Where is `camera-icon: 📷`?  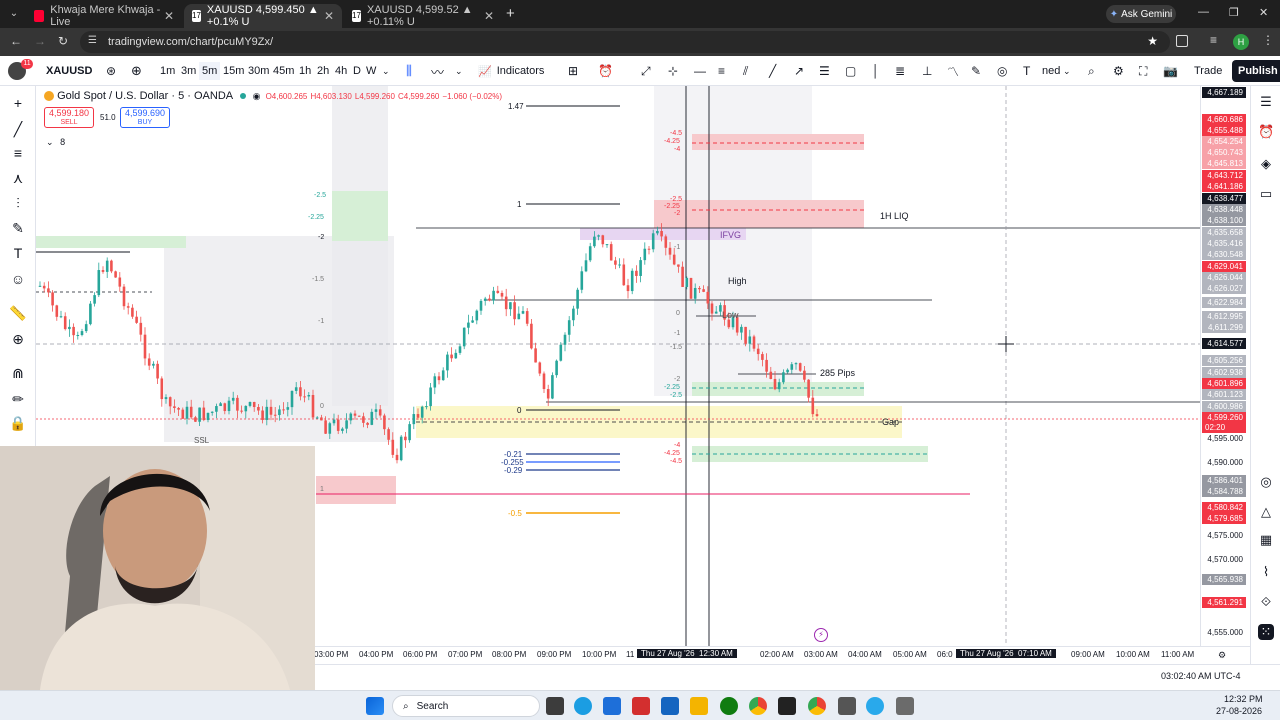 camera-icon: 📷 is located at coordinates (1170, 71).